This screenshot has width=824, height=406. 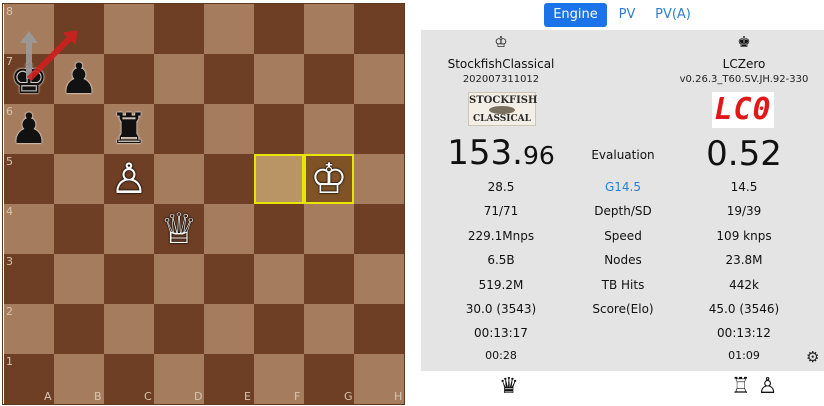 What do you see at coordinates (509, 386) in the screenshot?
I see `captured-queen-icon: ♛` at bounding box center [509, 386].